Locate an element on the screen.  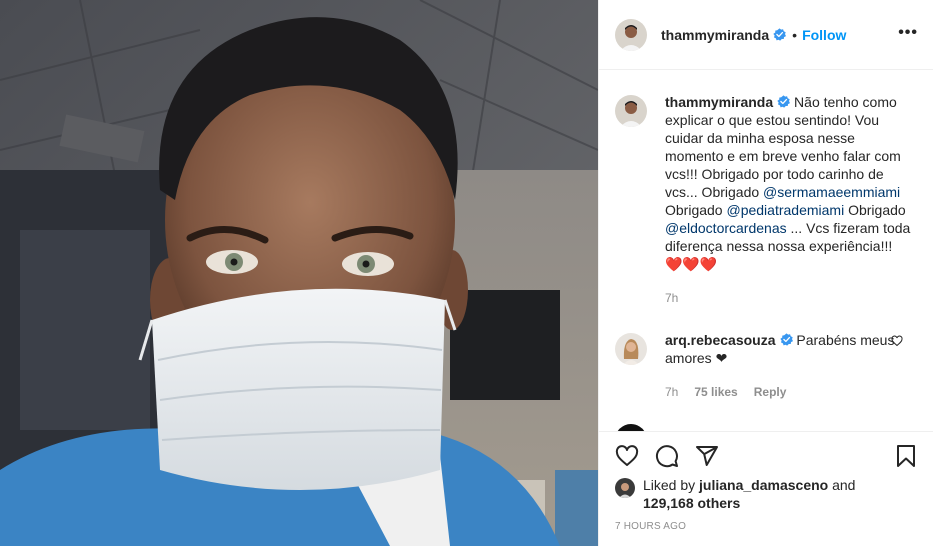
caption-username: thammymiranda is located at coordinates (719, 102).